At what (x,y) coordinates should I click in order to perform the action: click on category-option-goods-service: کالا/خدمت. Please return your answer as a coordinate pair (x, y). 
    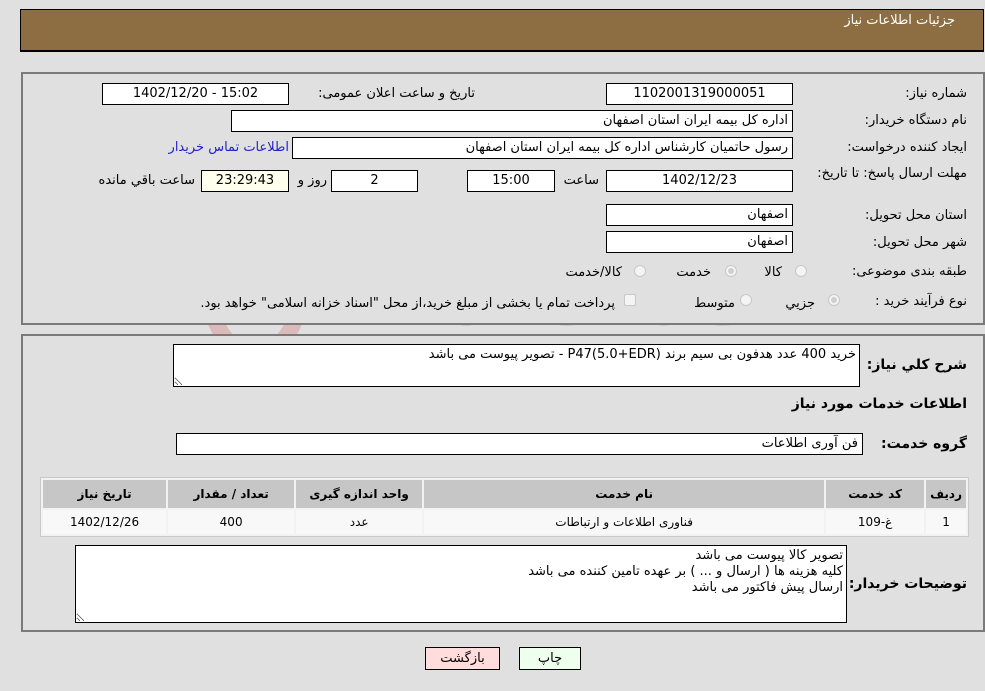
    Looking at the image, I should click on (593, 272).